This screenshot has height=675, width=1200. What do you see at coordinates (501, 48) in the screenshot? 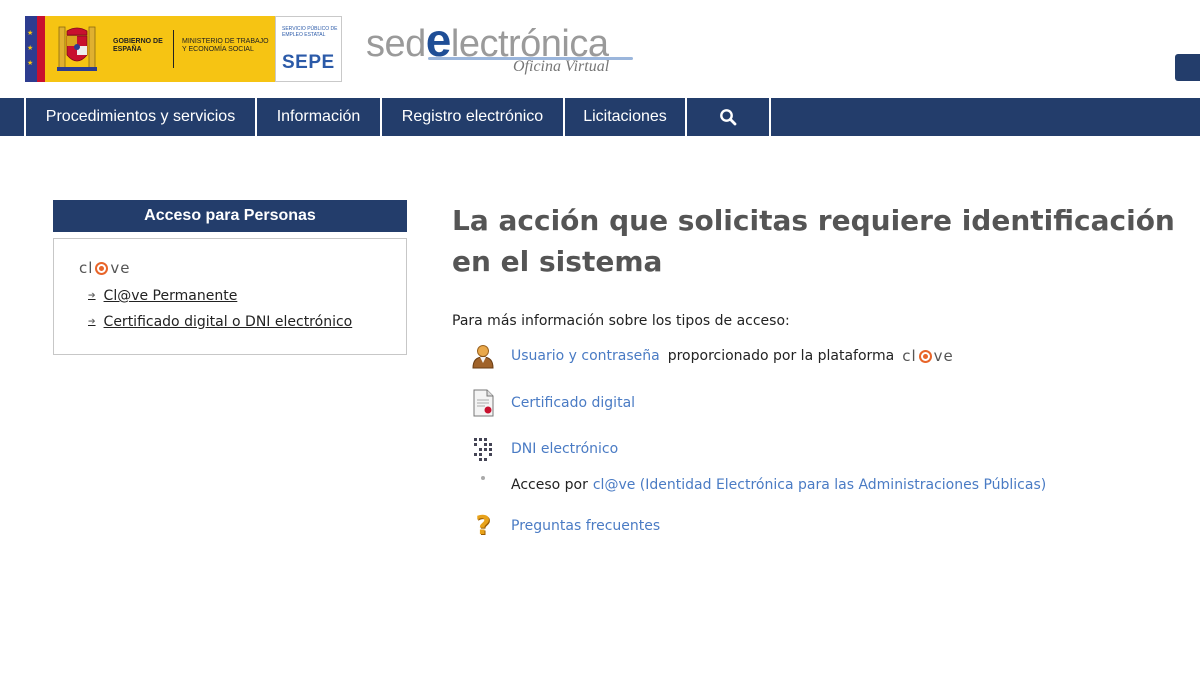
I see `sede-electronica-logo: sedelectrónica Oficina Virtual` at bounding box center [501, 48].